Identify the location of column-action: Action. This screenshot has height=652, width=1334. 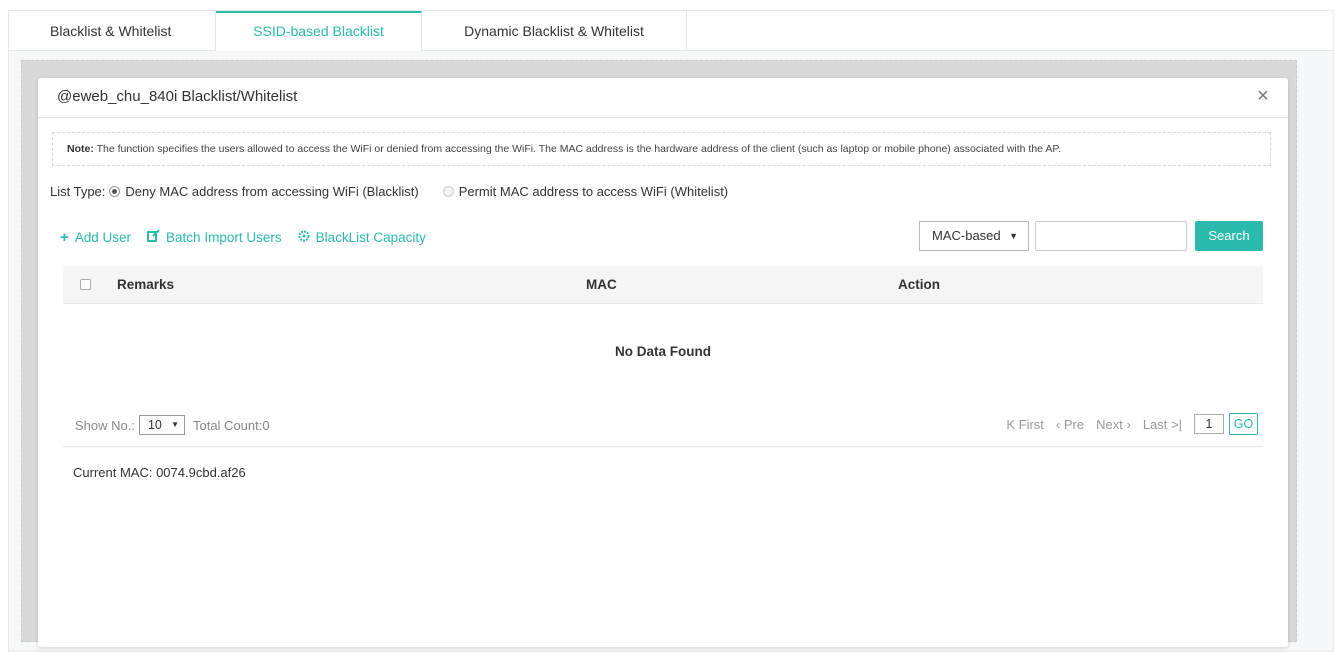
(919, 284).